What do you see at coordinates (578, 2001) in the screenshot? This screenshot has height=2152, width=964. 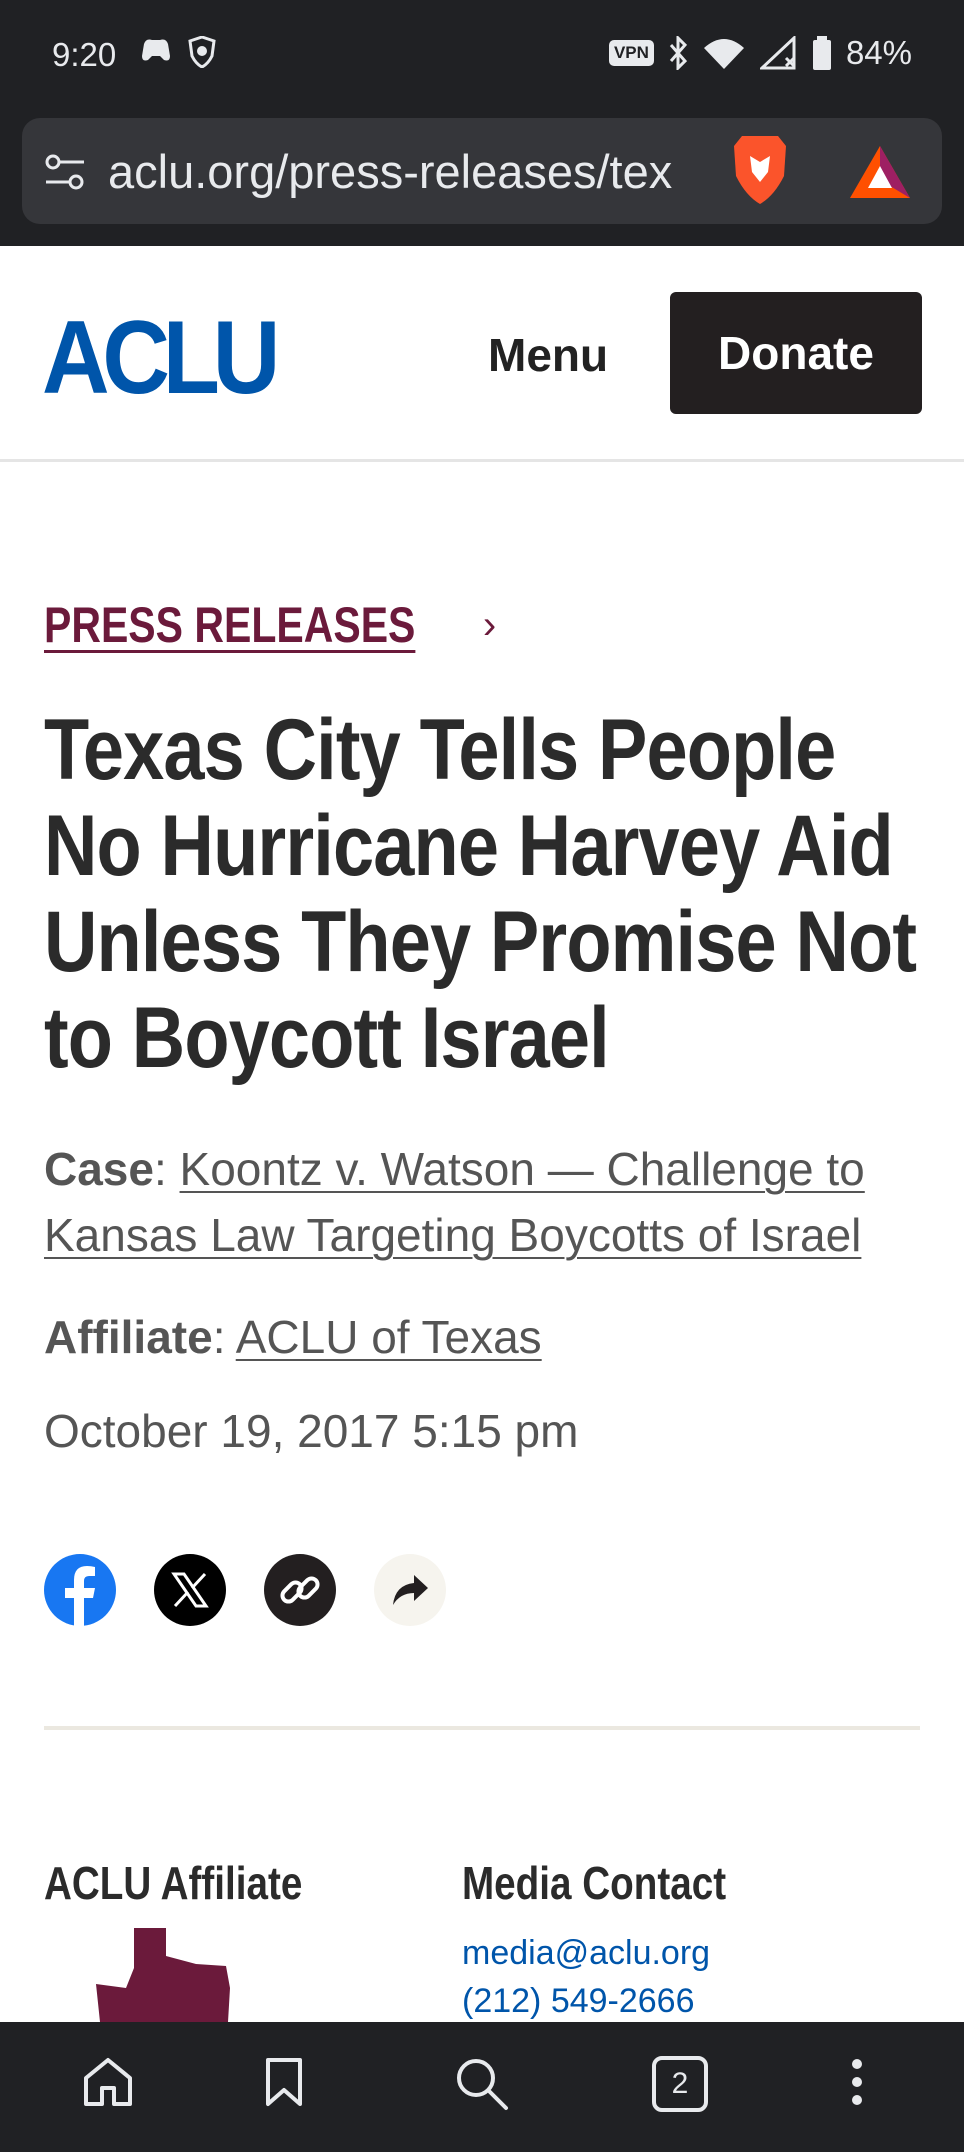 I see `media-phone-link: (212) 549-2666` at bounding box center [578, 2001].